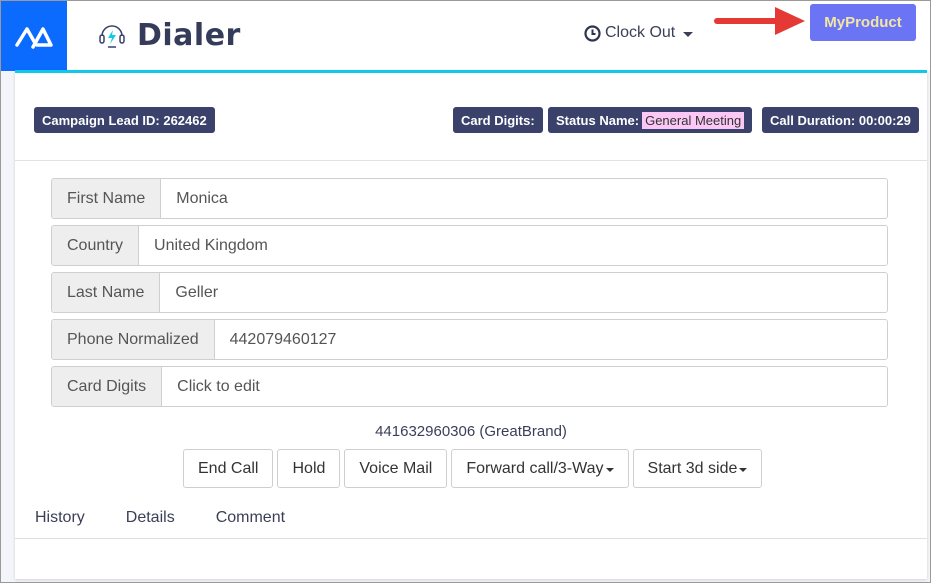  Describe the element at coordinates (498, 120) in the screenshot. I see `card-digits-badge: Card Digits:` at that location.